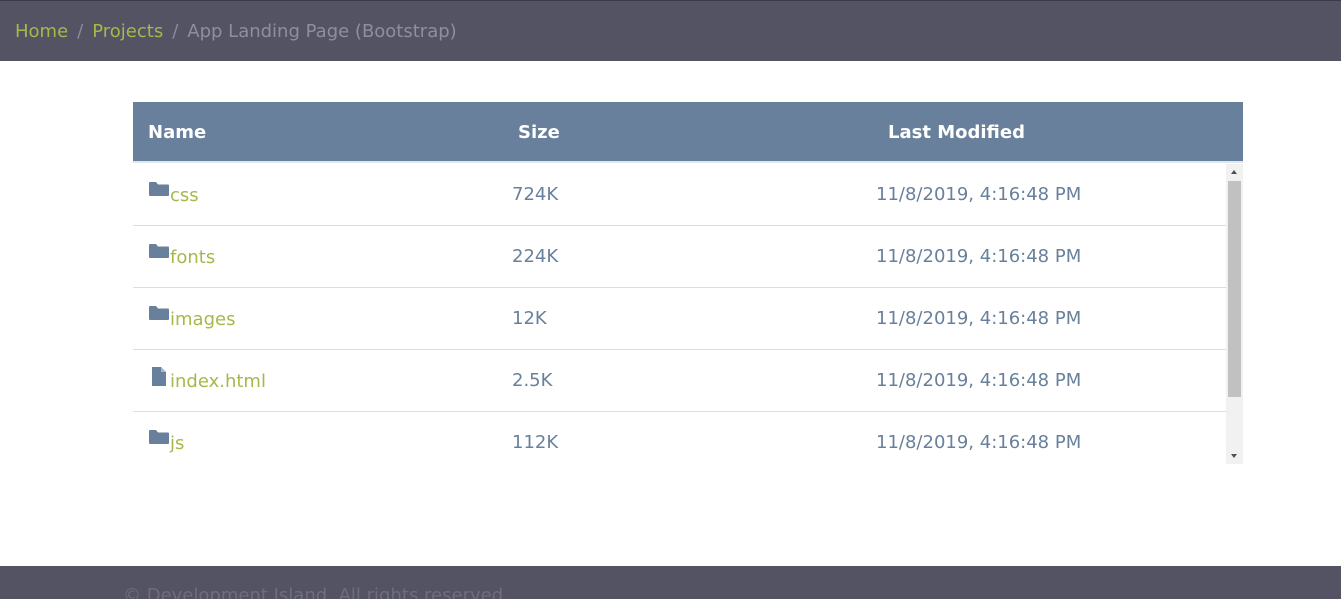 The height and width of the screenshot is (599, 1341). What do you see at coordinates (532, 380) in the screenshot?
I see `size-cell: 2.5K` at bounding box center [532, 380].